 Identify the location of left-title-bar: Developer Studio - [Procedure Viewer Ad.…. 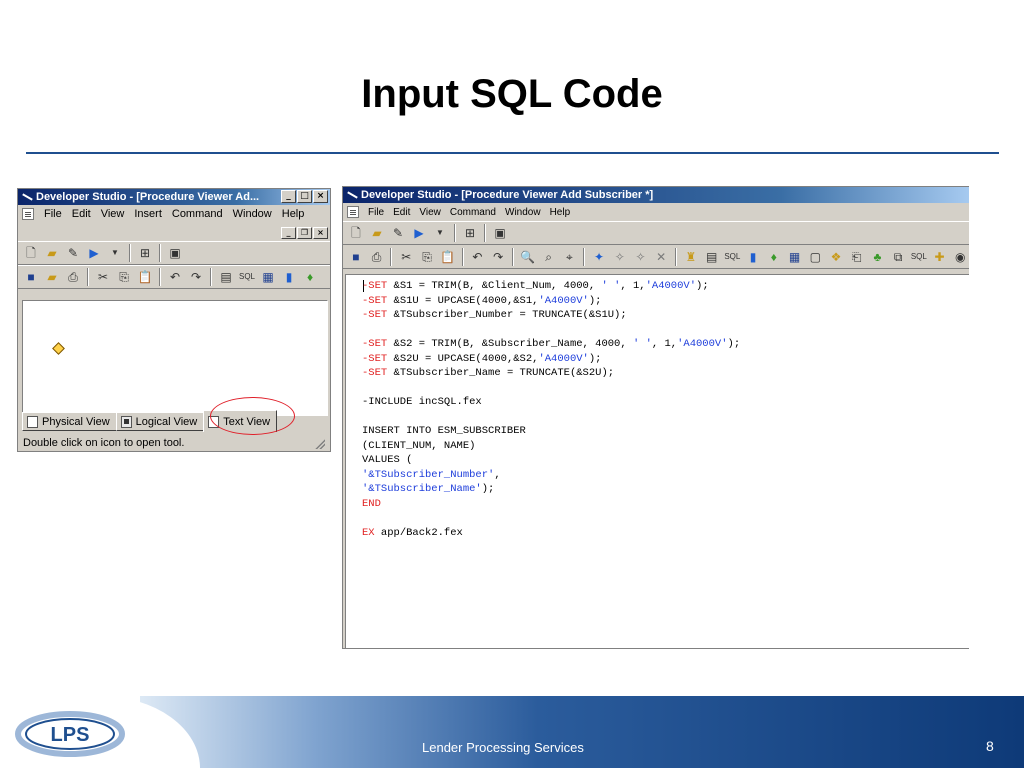
(174, 197).